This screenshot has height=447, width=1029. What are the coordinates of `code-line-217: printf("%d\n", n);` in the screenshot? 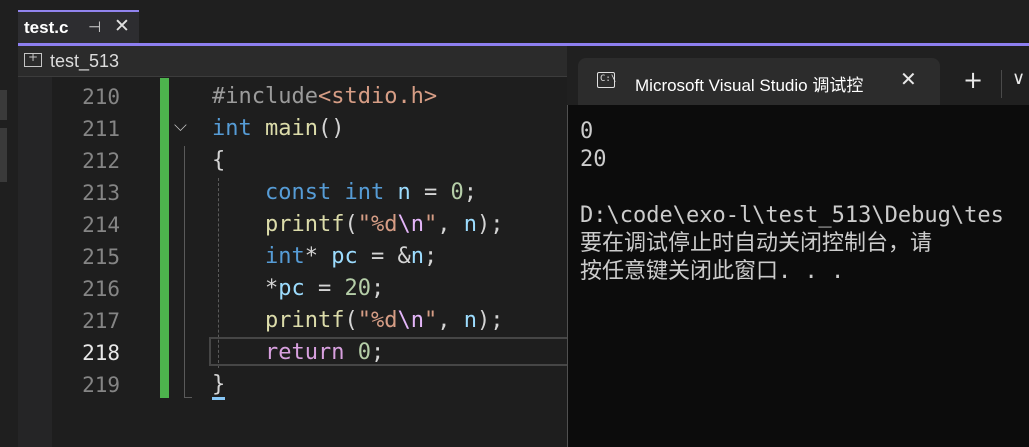 It's located at (357, 321).